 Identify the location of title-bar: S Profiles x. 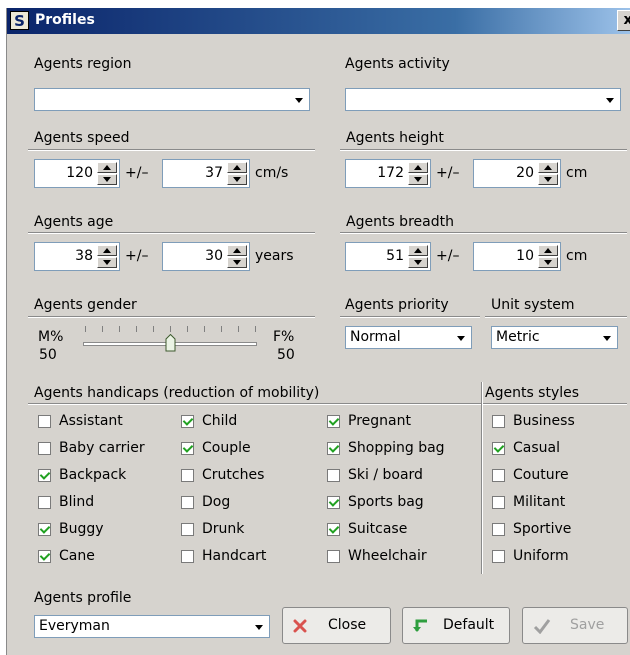
(318, 21).